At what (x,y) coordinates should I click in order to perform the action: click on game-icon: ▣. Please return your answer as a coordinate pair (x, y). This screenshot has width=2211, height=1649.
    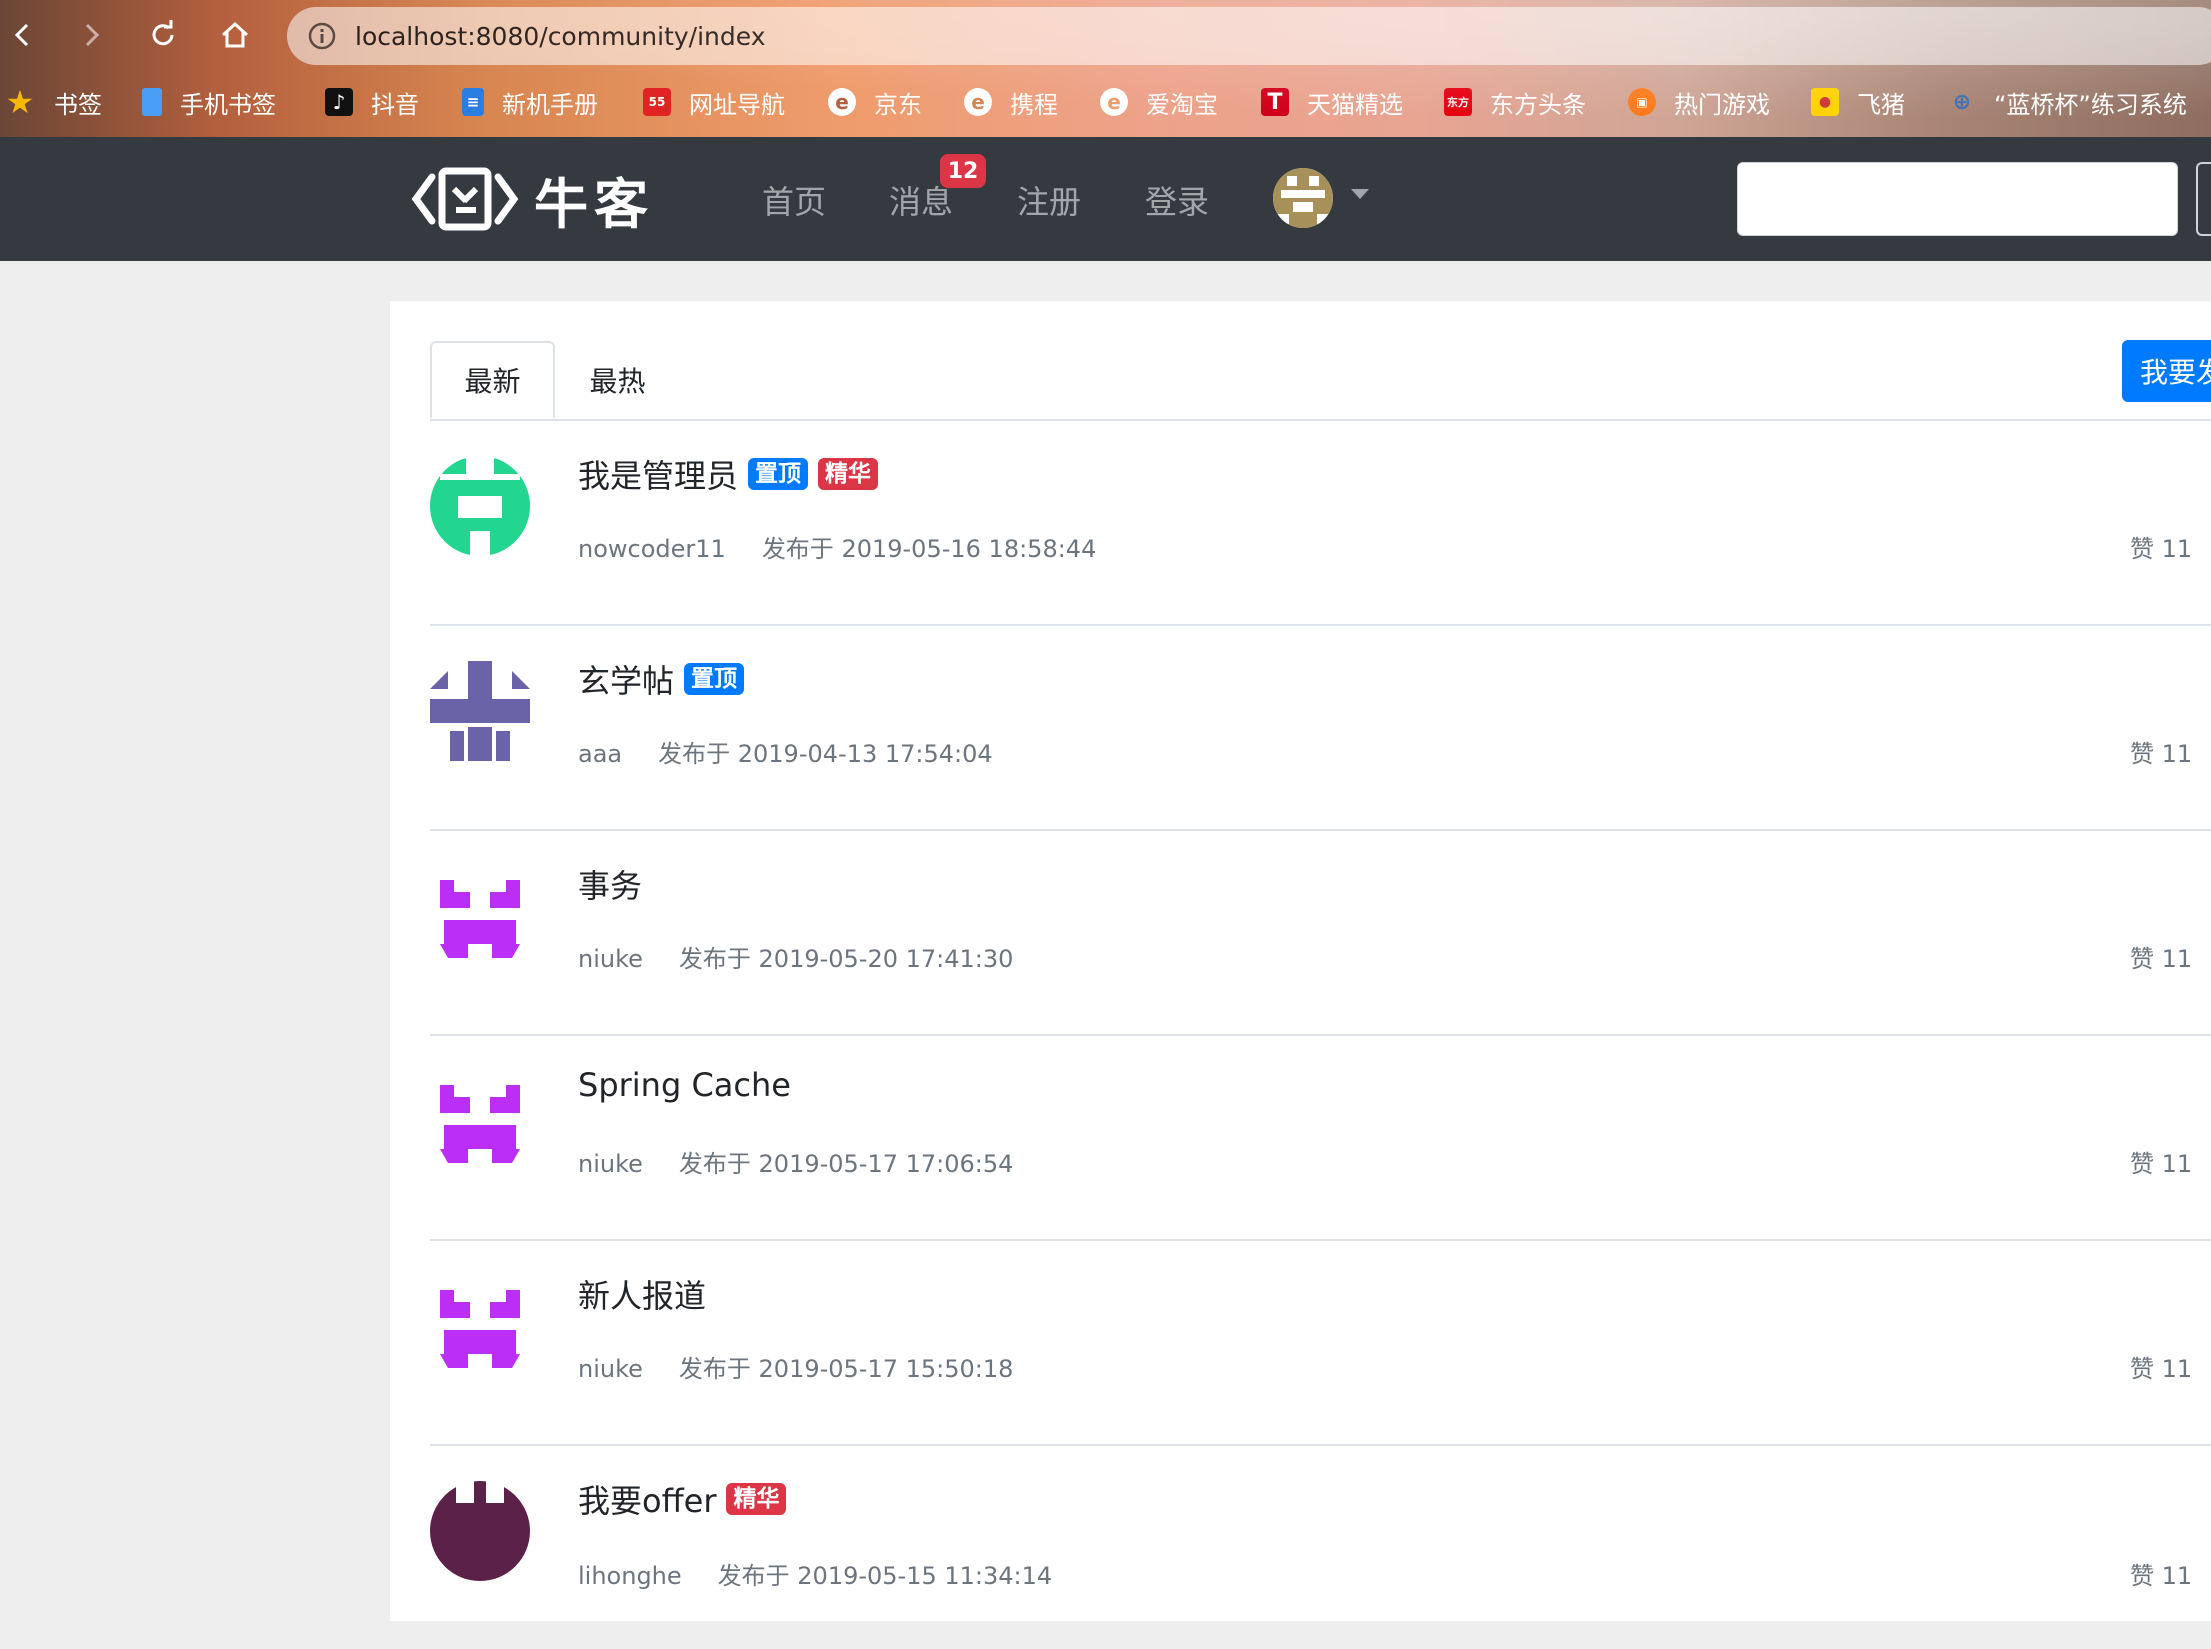
    Looking at the image, I should click on (1642, 102).